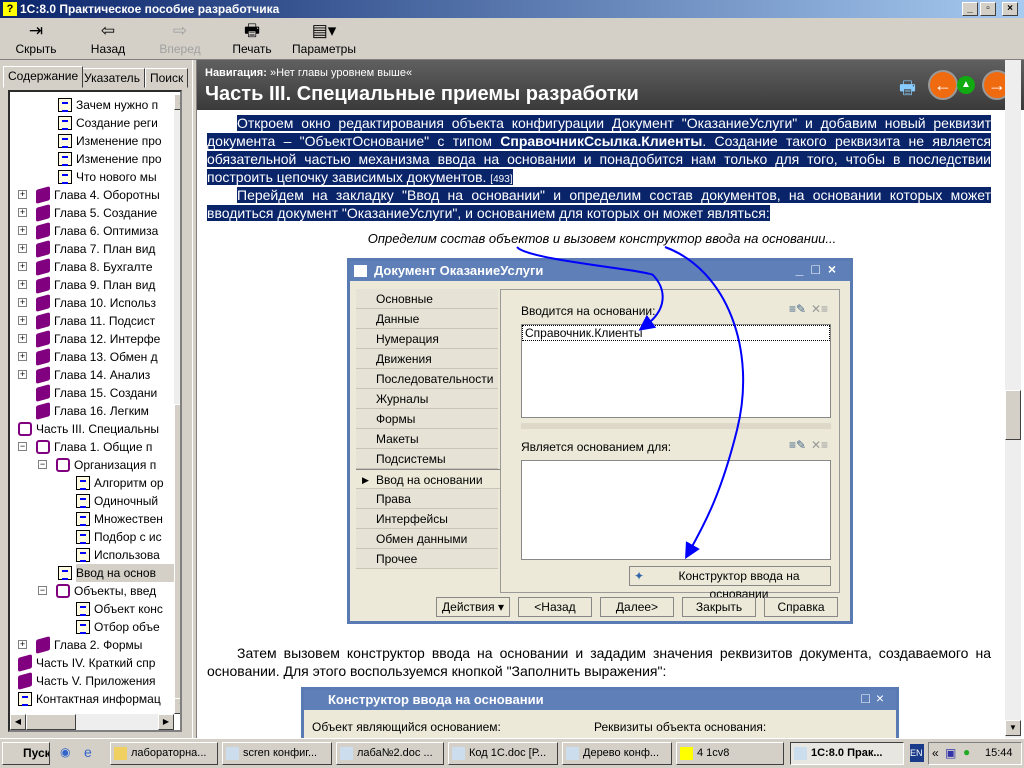 This screenshot has width=1024, height=768. What do you see at coordinates (92, 663) in the screenshot?
I see `tree-item: Часть IV. Краткий спр` at bounding box center [92, 663].